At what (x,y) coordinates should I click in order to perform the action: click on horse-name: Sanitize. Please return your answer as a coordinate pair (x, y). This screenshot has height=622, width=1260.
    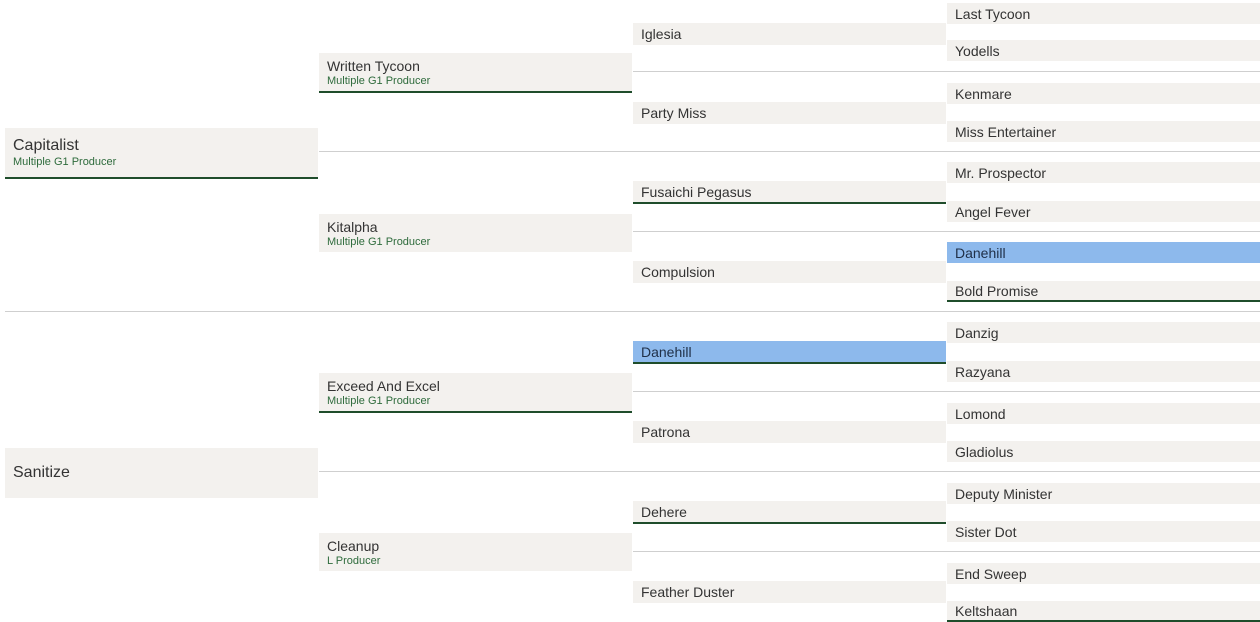
    Looking at the image, I should click on (41, 472).